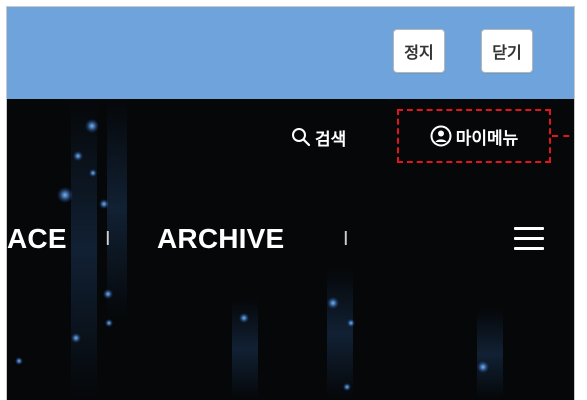  What do you see at coordinates (563, 136) in the screenshot?
I see `callout-leader-line` at bounding box center [563, 136].